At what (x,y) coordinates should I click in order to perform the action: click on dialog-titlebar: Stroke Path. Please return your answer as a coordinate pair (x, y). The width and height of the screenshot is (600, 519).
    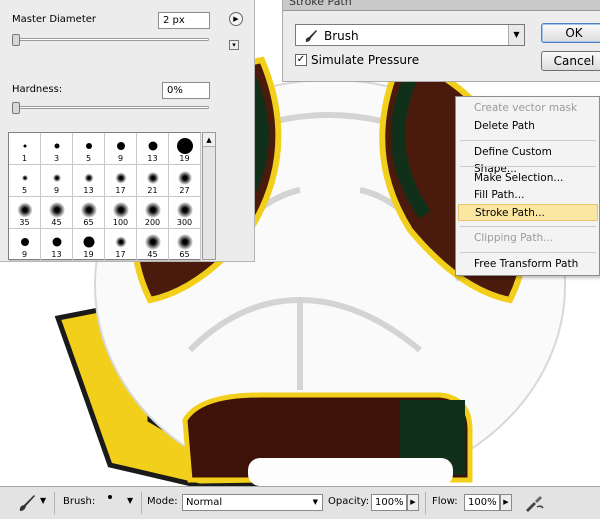
    Looking at the image, I should click on (441, 5).